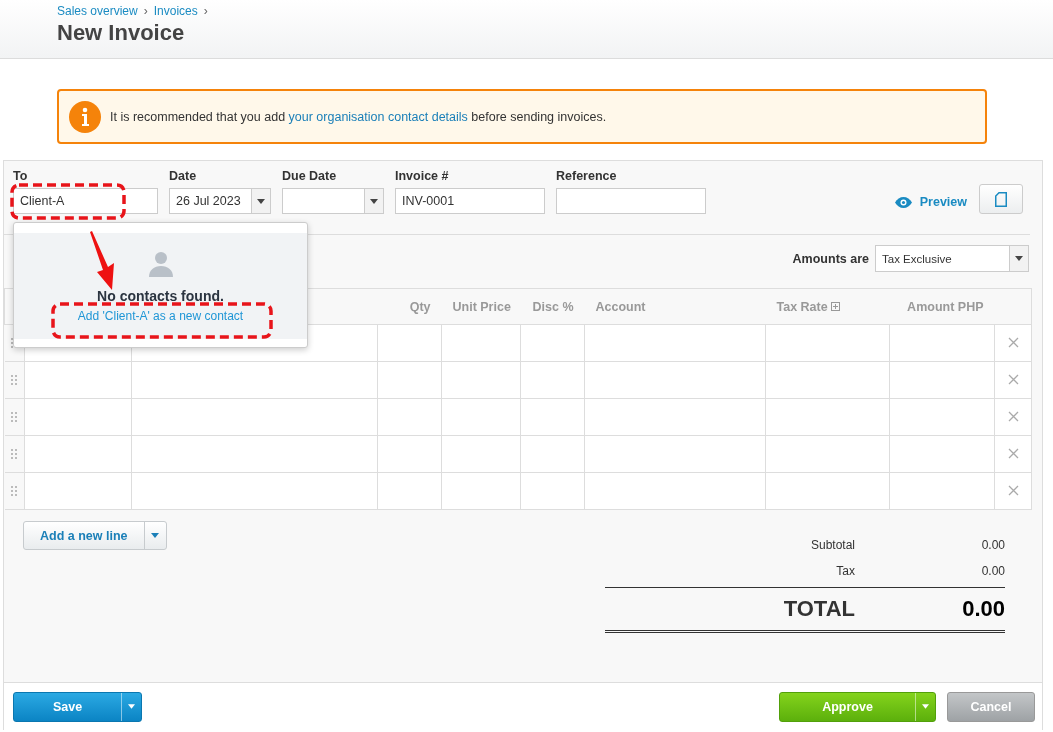 Image resolution: width=1053 pixels, height=732 pixels. What do you see at coordinates (952, 258) in the screenshot?
I see `amounts-dropdown: Tax Exclusive` at bounding box center [952, 258].